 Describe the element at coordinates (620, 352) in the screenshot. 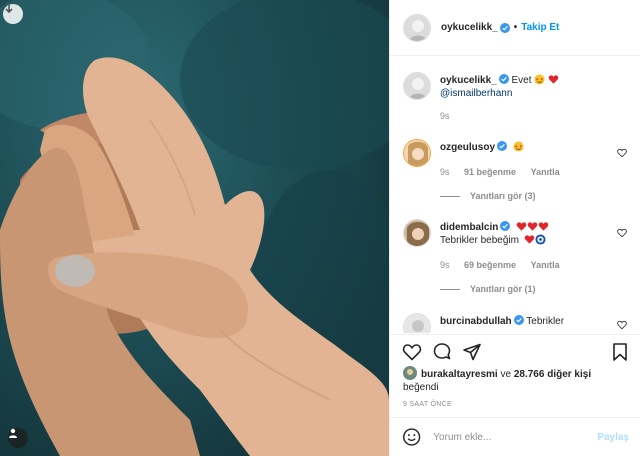

I see `save-bookmark-icon` at that location.